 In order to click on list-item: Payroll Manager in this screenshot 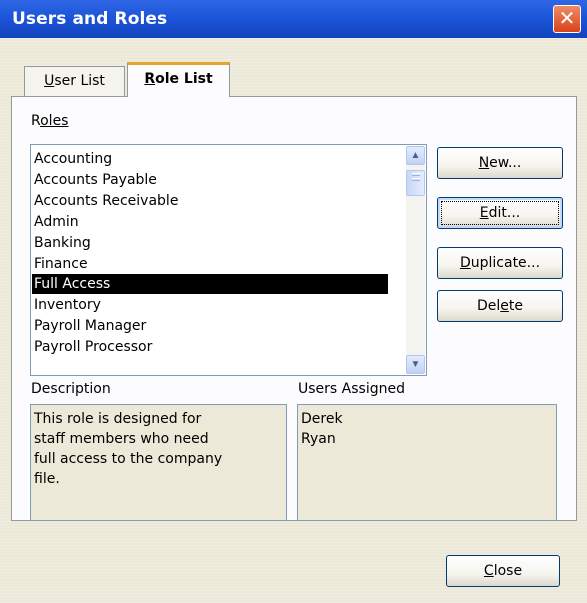, I will do `click(210, 326)`.